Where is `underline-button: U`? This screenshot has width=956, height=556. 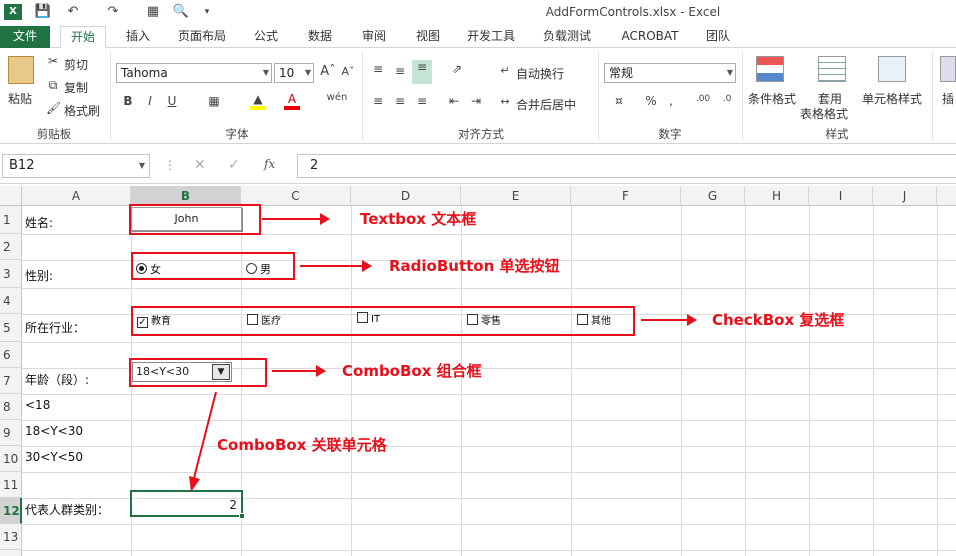 underline-button: U is located at coordinates (172, 101).